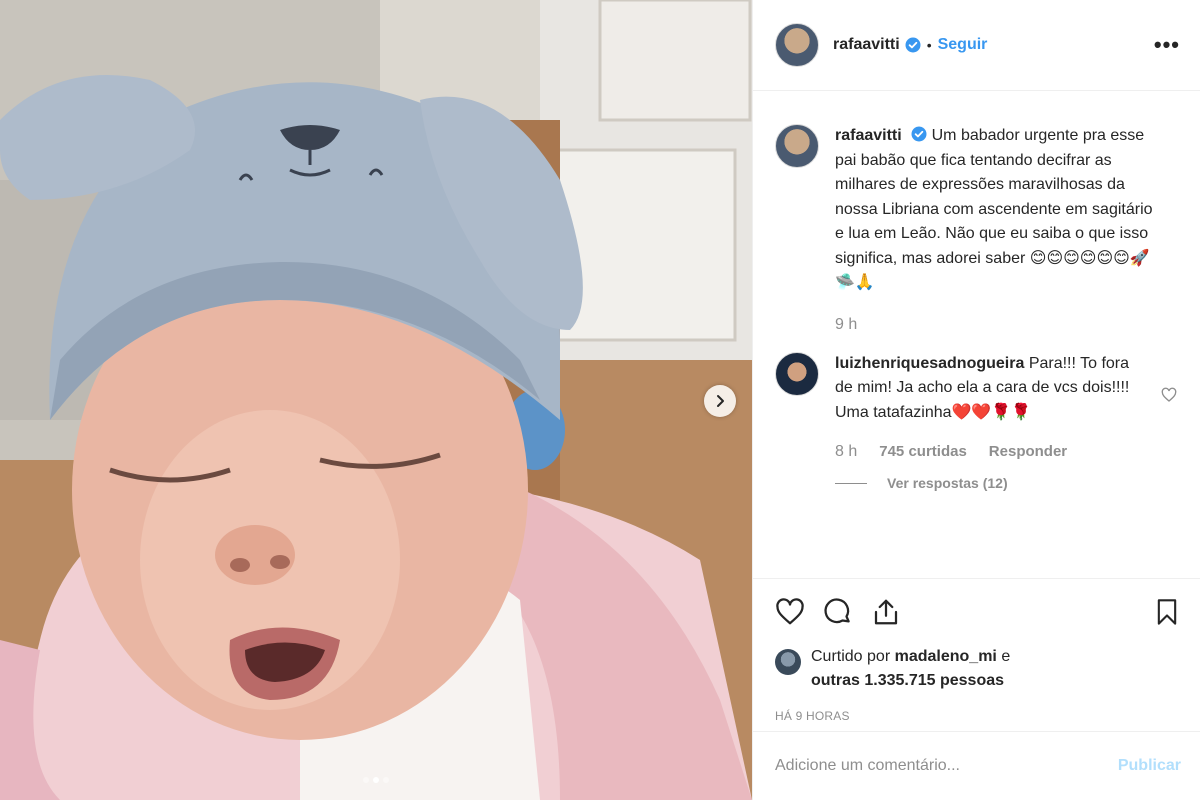 Image resolution: width=1200 pixels, height=800 pixels. I want to click on replies-divider, so click(851, 483).